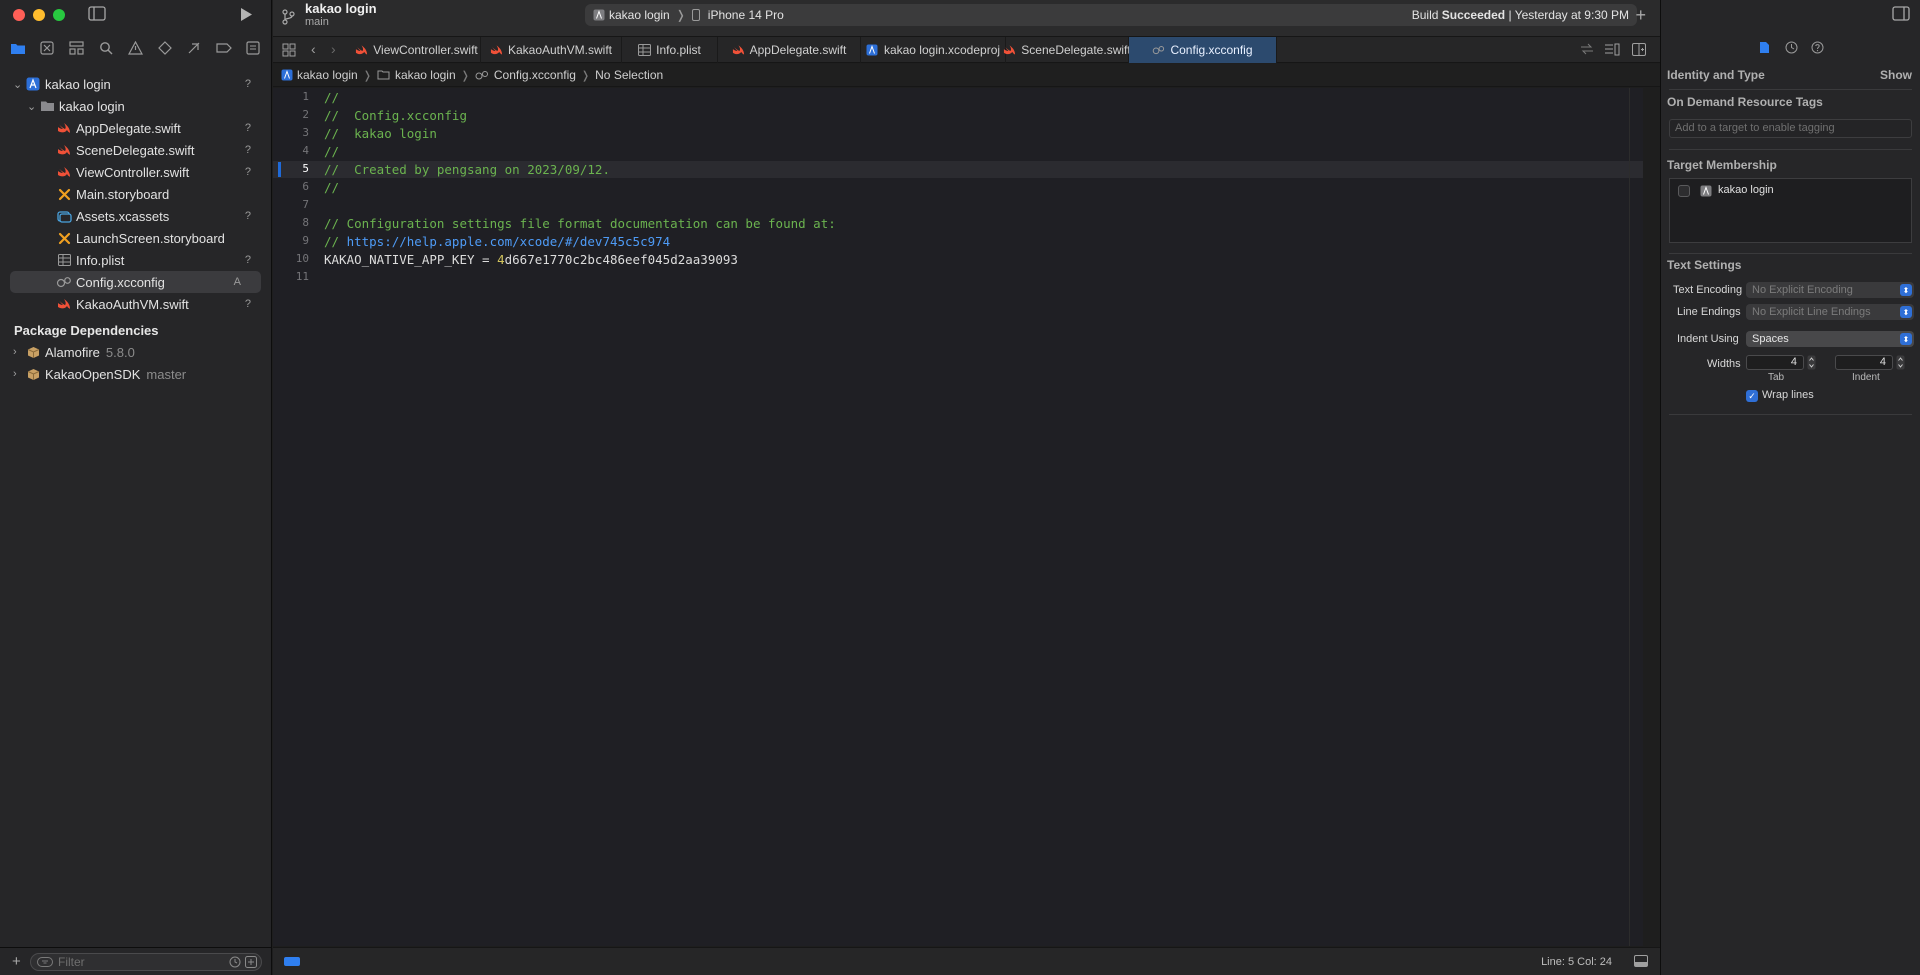 This screenshot has width=1920, height=975. Describe the element at coordinates (135, 106) in the screenshot. I see `tree-row-group: ⌄ kakao login` at that location.